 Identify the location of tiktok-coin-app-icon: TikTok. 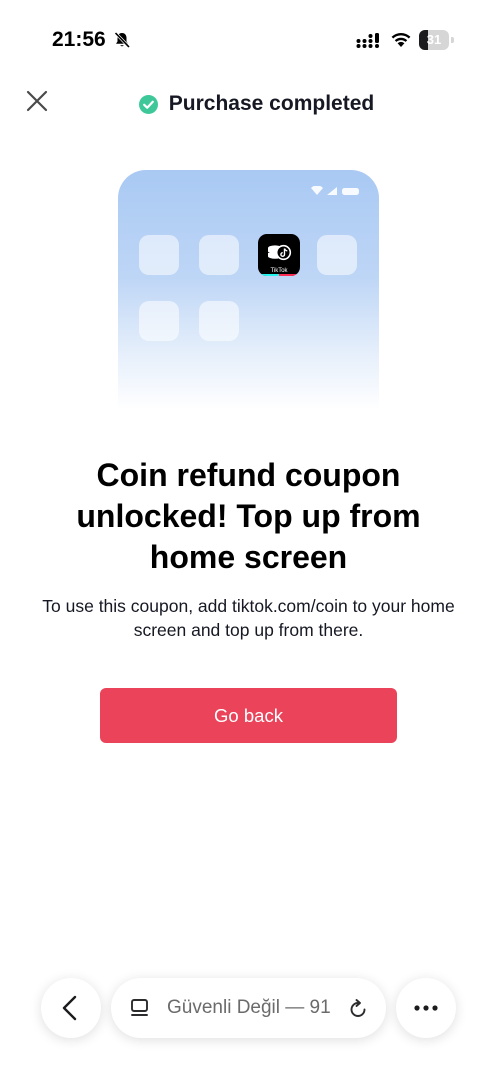
(279, 255).